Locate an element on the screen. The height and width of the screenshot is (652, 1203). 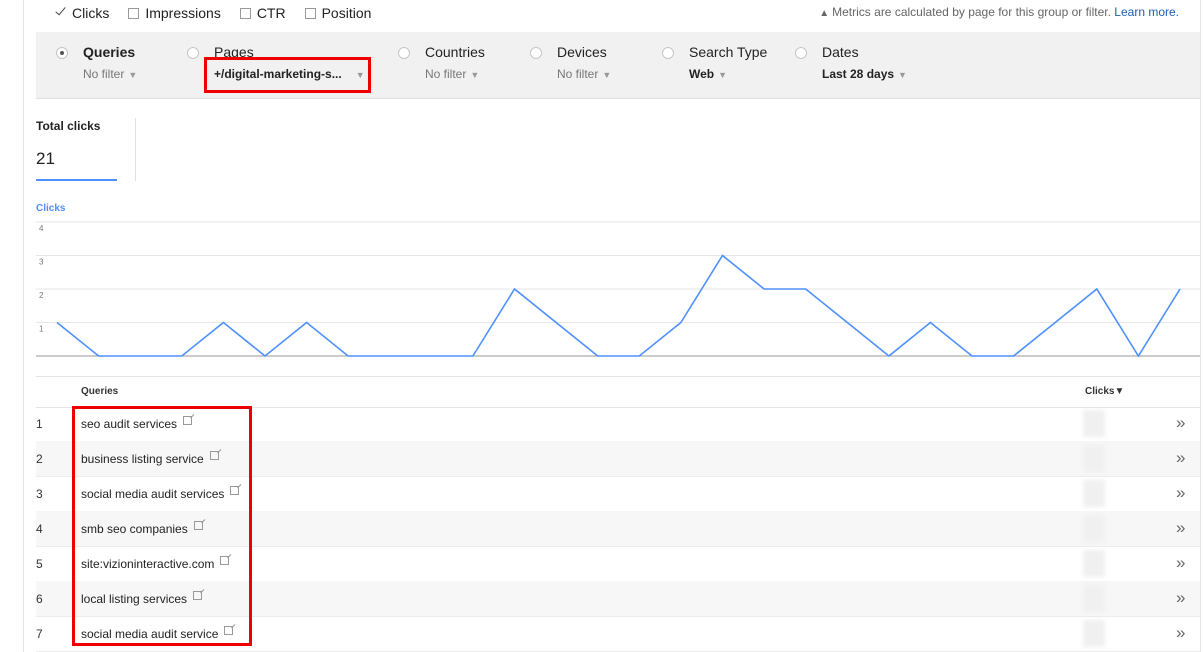
row-number: 1 is located at coordinates (39, 424).